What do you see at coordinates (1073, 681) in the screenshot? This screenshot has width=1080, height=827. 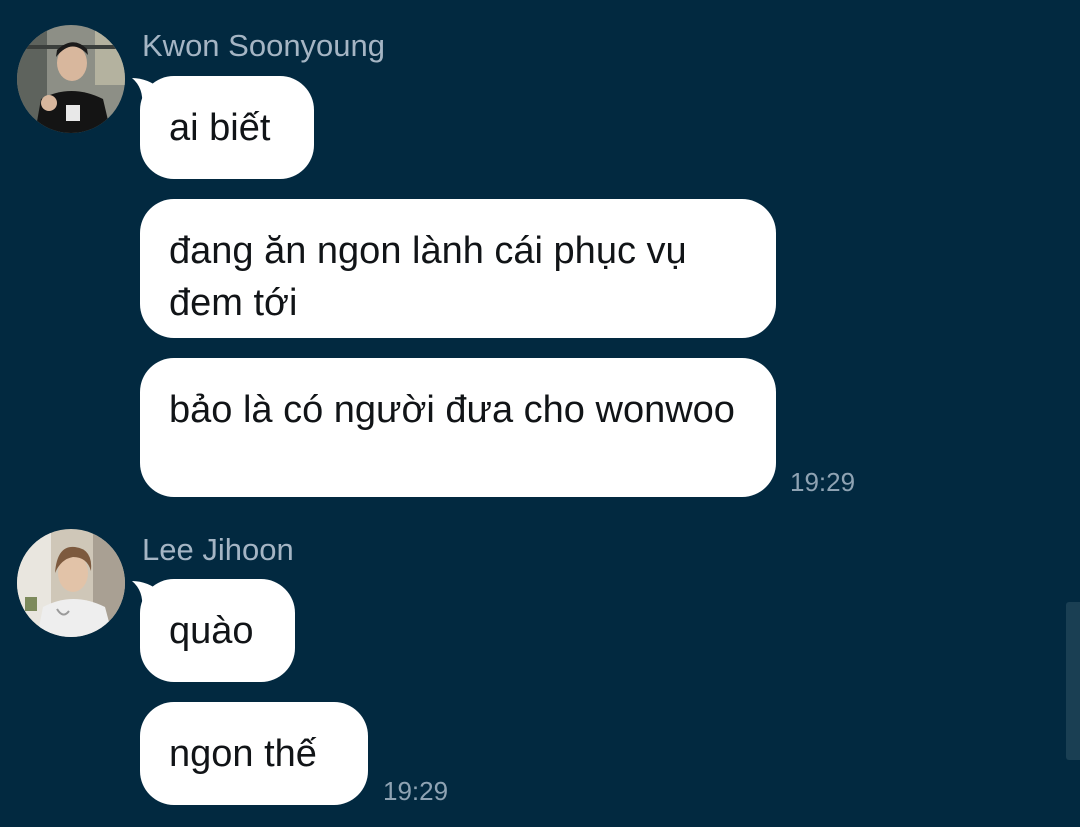 I see `scrollbar-thumb` at bounding box center [1073, 681].